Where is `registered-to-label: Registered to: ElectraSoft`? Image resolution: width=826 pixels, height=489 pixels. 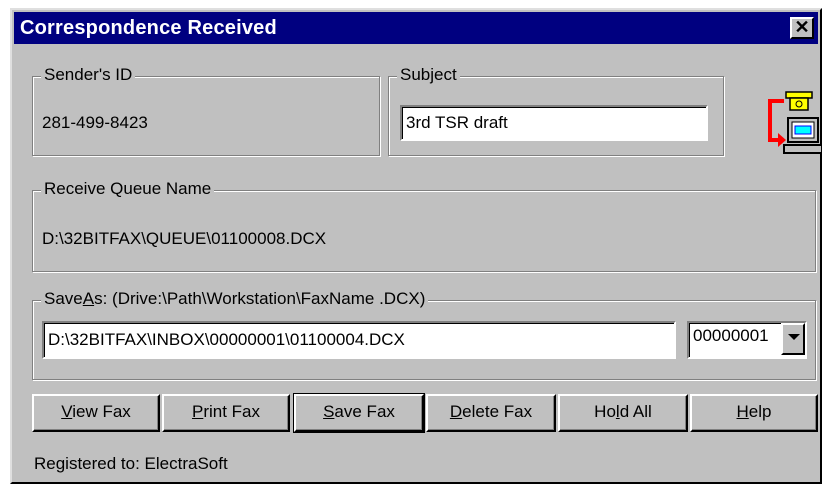 registered-to-label: Registered to: ElectraSoft is located at coordinates (131, 463).